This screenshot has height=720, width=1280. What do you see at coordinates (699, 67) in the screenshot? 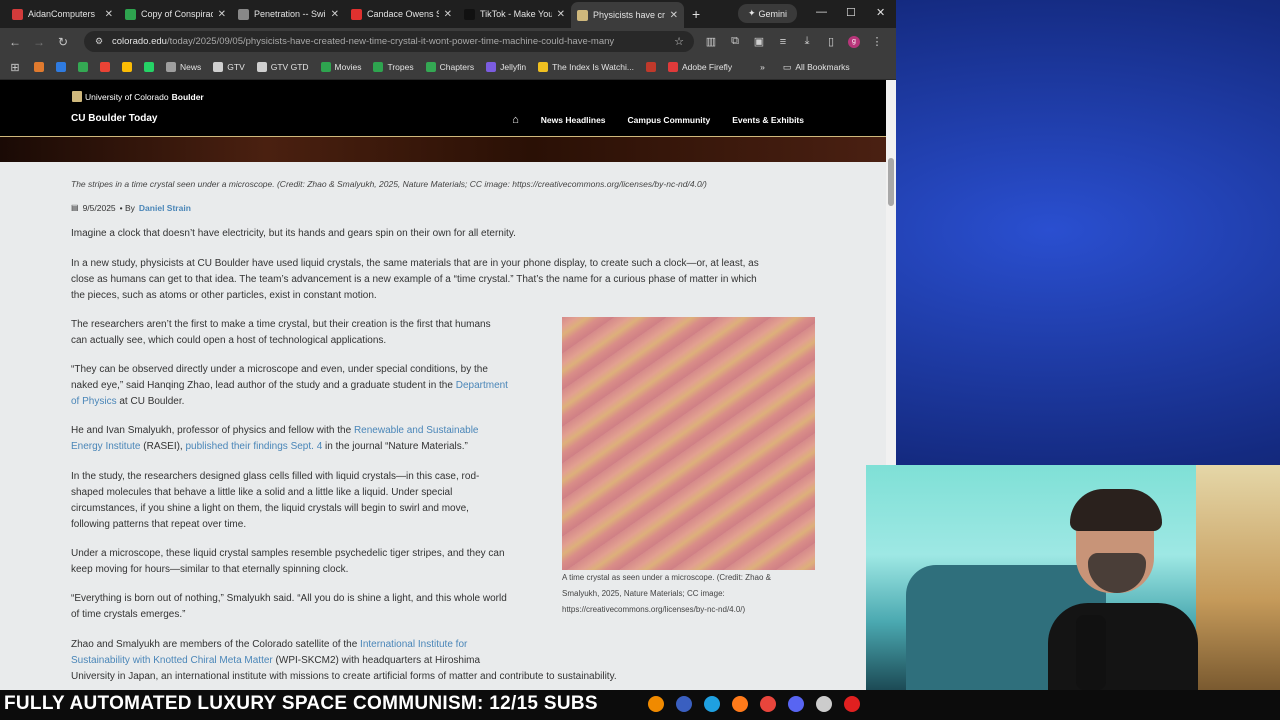
I see `bookmark-item: Adobe Firefly` at bounding box center [699, 67].